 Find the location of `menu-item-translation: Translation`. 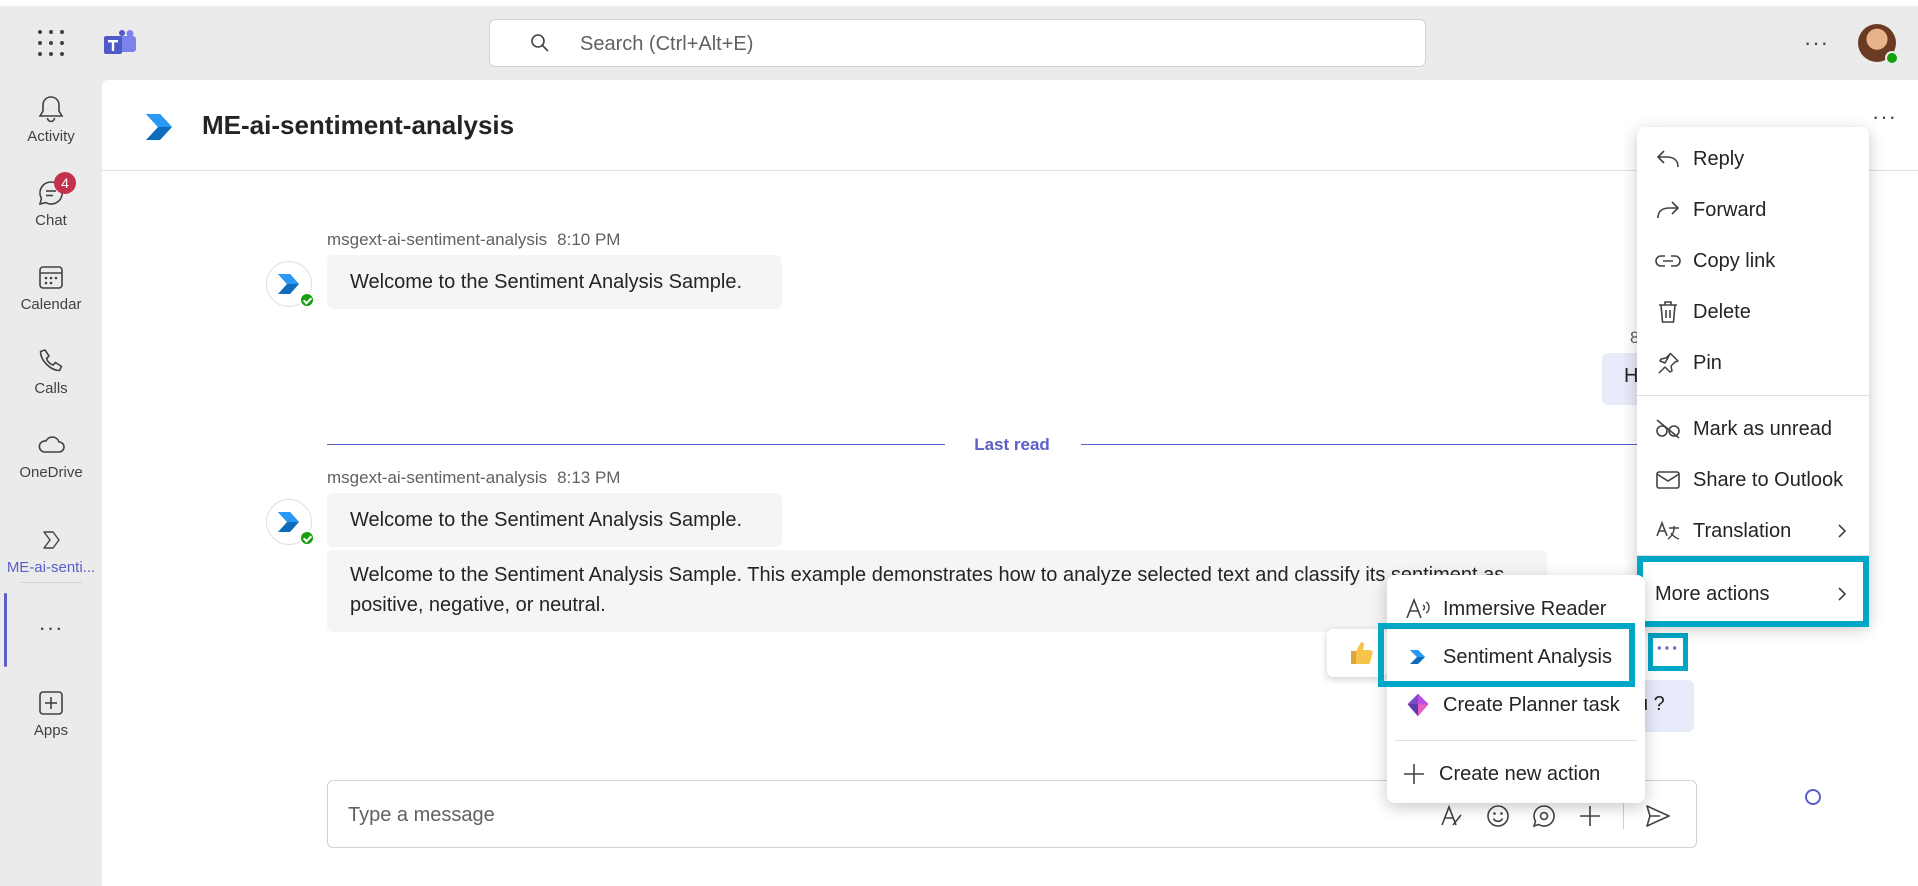

menu-item-translation: Translation is located at coordinates (1753, 531).